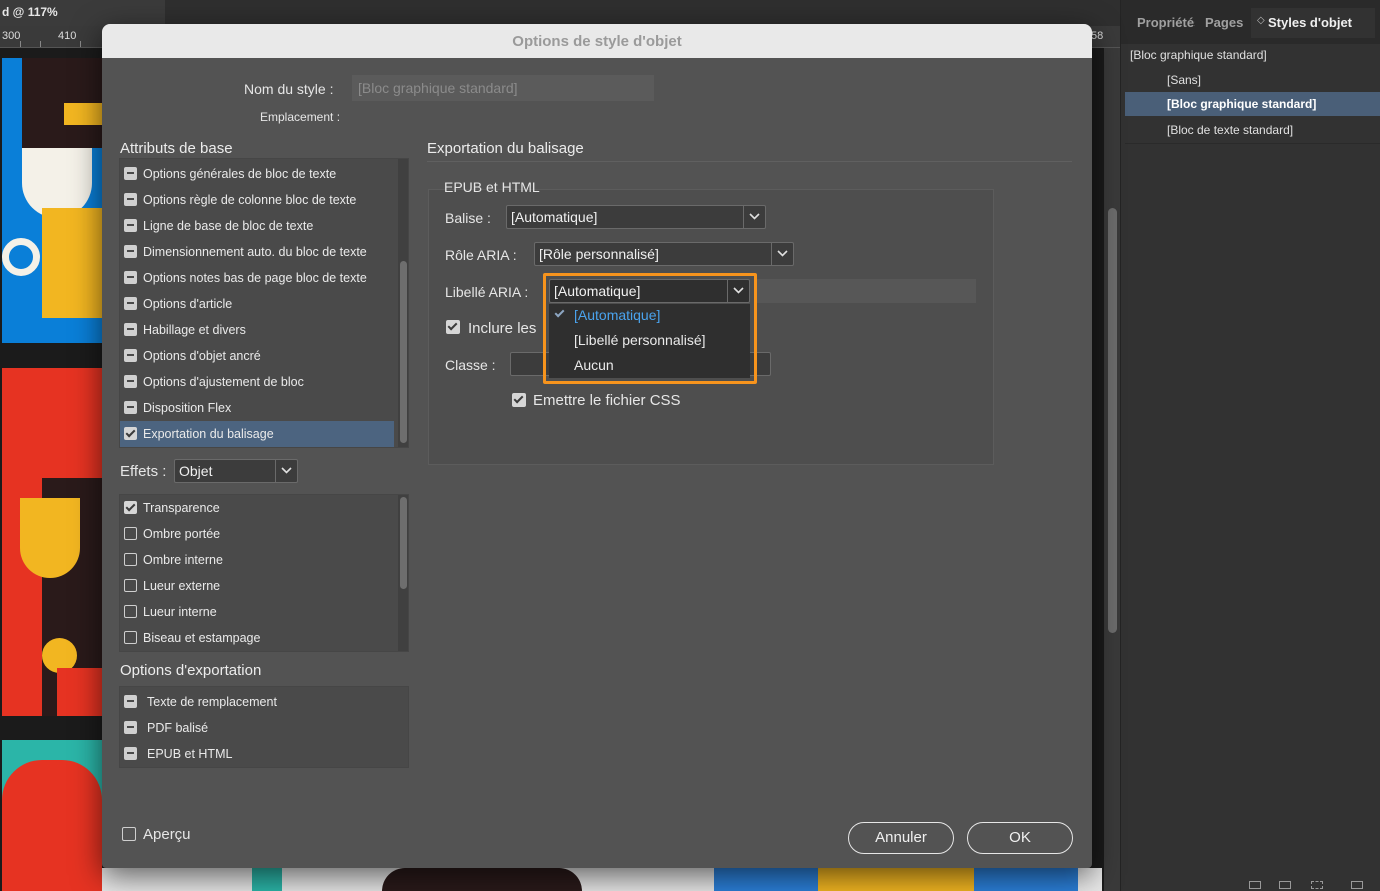 Image resolution: width=1380 pixels, height=891 pixels. What do you see at coordinates (1161, 23) in the screenshot?
I see `tab-properties: Propriétés` at bounding box center [1161, 23].